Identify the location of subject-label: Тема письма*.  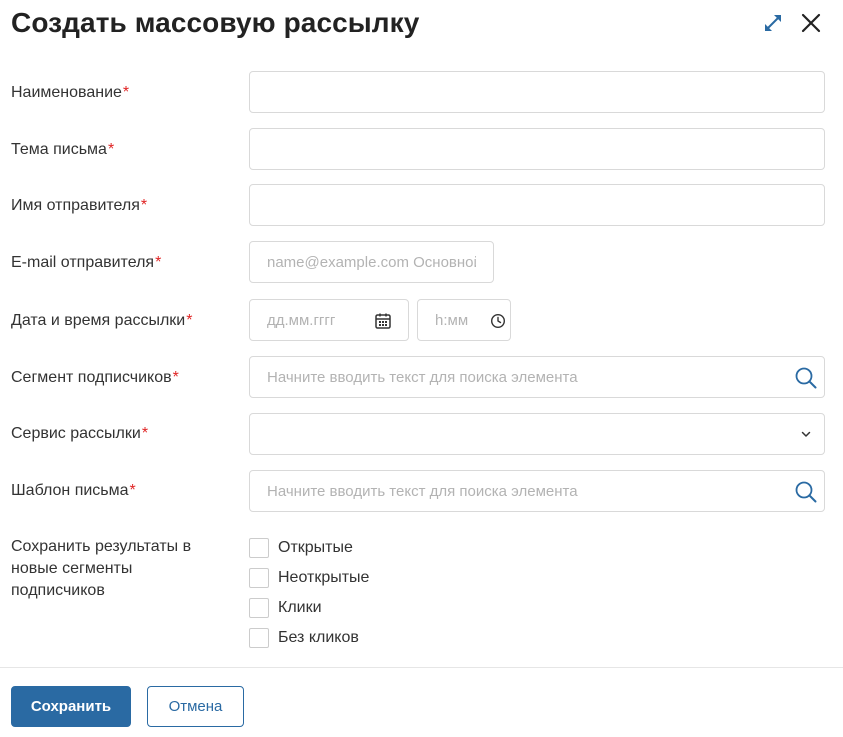
(63, 149).